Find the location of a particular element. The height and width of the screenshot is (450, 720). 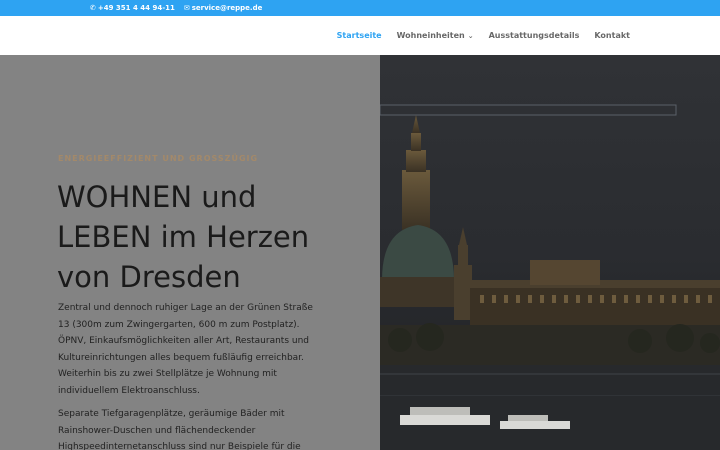

email-address: service@reppe.de is located at coordinates (227, 8).